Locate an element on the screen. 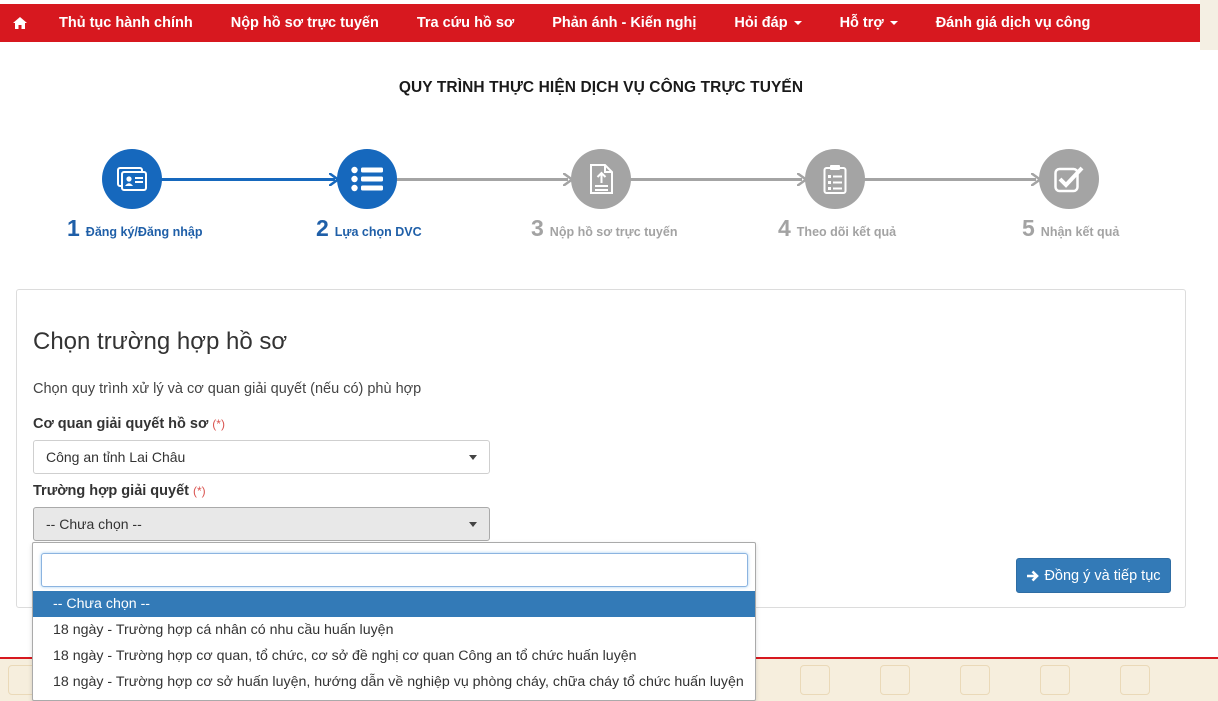 Image resolution: width=1218 pixels, height=701 pixels. step-4-label: 4 Theo dõi kết quả is located at coordinates (837, 228).